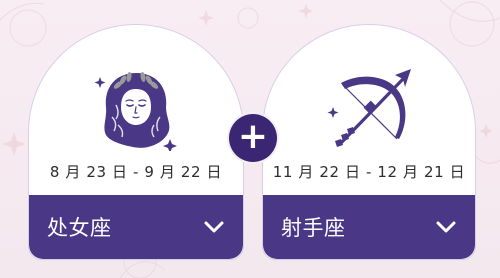 Image resolution: width=500 pixels, height=278 pixels. I want to click on date-range: 8 月 23 日 - 9 月 22 日, so click(136, 172).